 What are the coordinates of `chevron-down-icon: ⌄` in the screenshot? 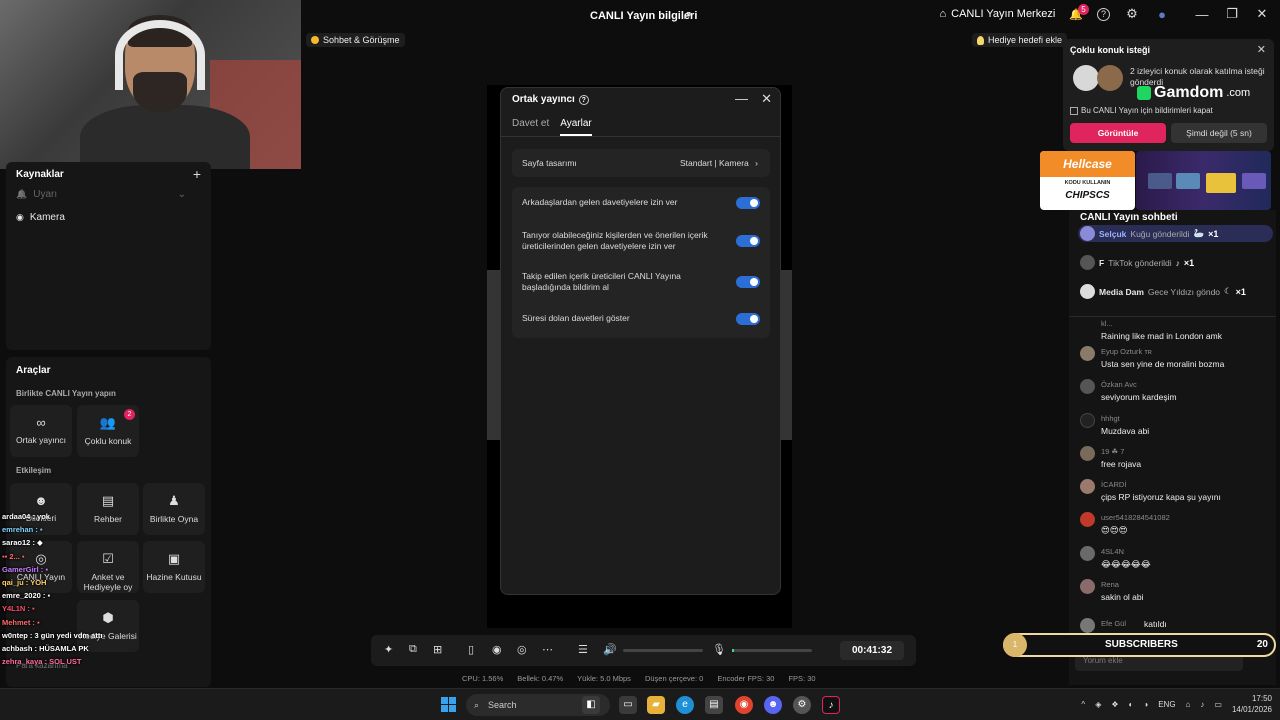 It's located at (182, 194).